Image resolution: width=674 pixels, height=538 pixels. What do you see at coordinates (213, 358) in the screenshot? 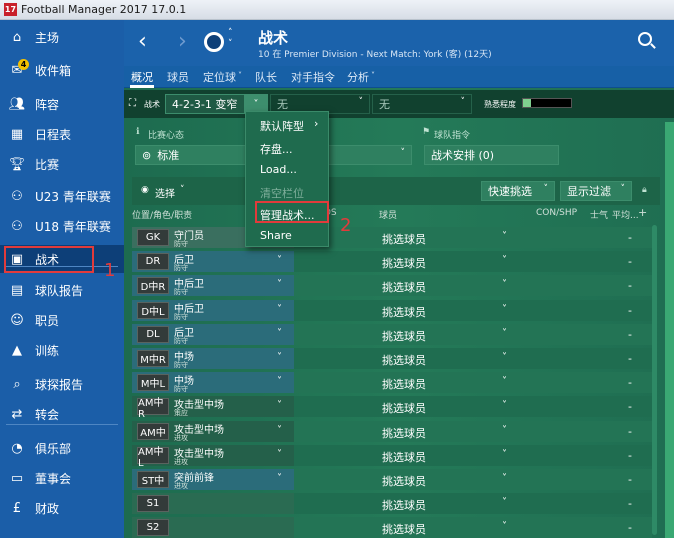
I see `position-cell: M中R 中场 防守 ˅` at bounding box center [213, 358].